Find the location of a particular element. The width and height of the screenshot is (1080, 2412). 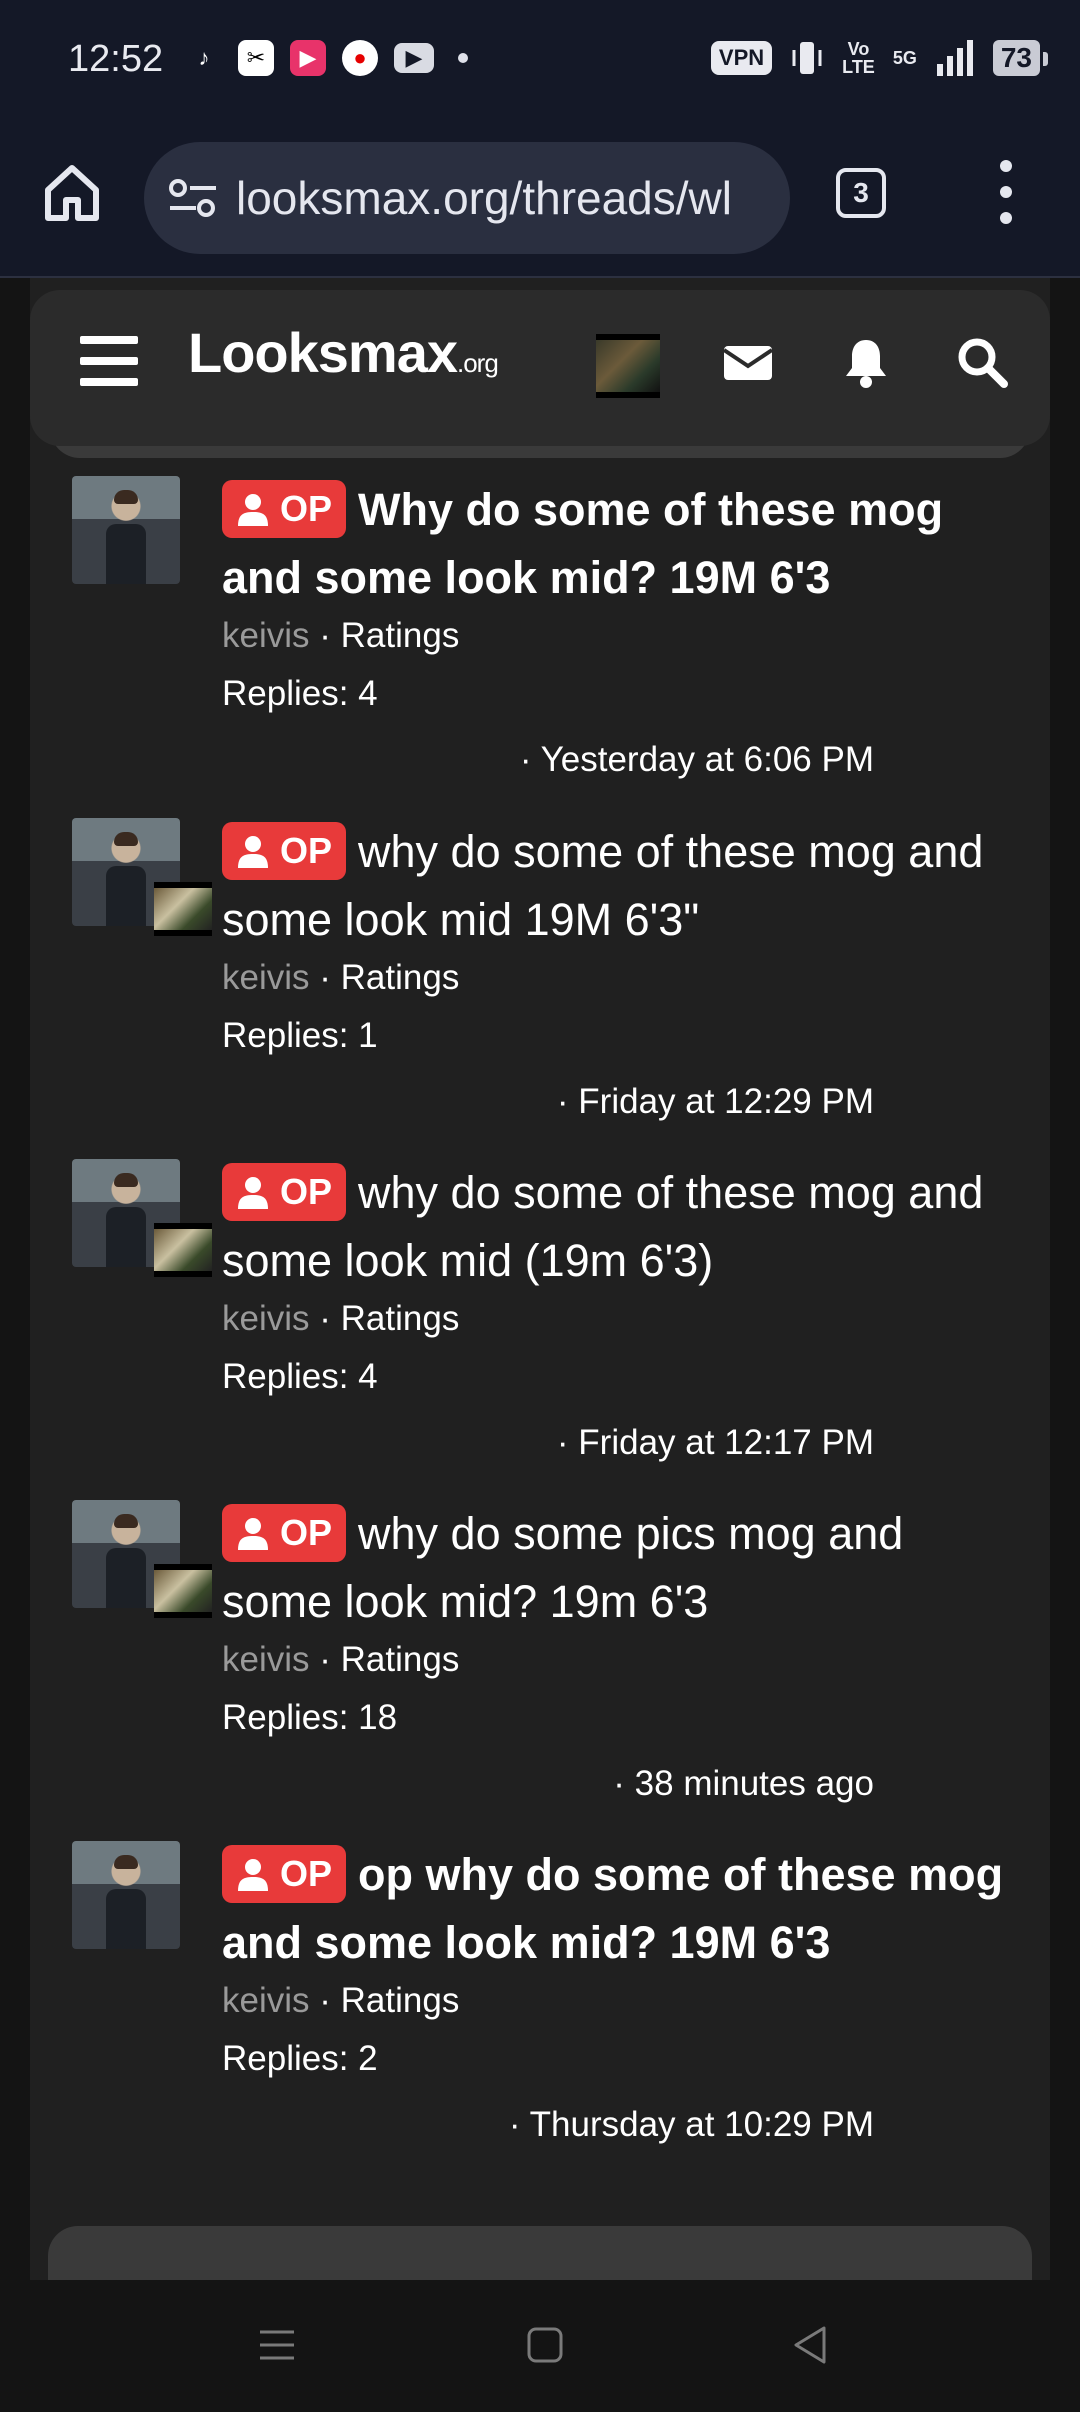

thread-date: · Friday at 12:29 PM is located at coordinates (715, 1102).